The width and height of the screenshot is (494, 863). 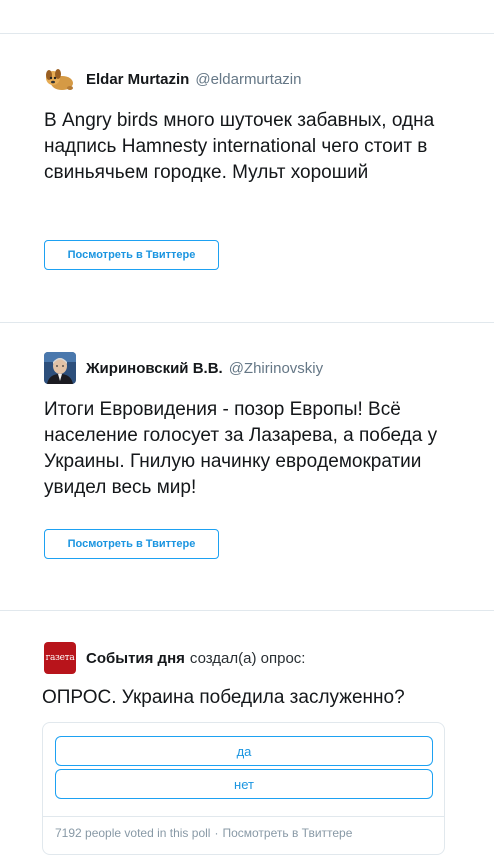 What do you see at coordinates (137, 79) in the screenshot?
I see `author-name: Eldar Murtazin` at bounding box center [137, 79].